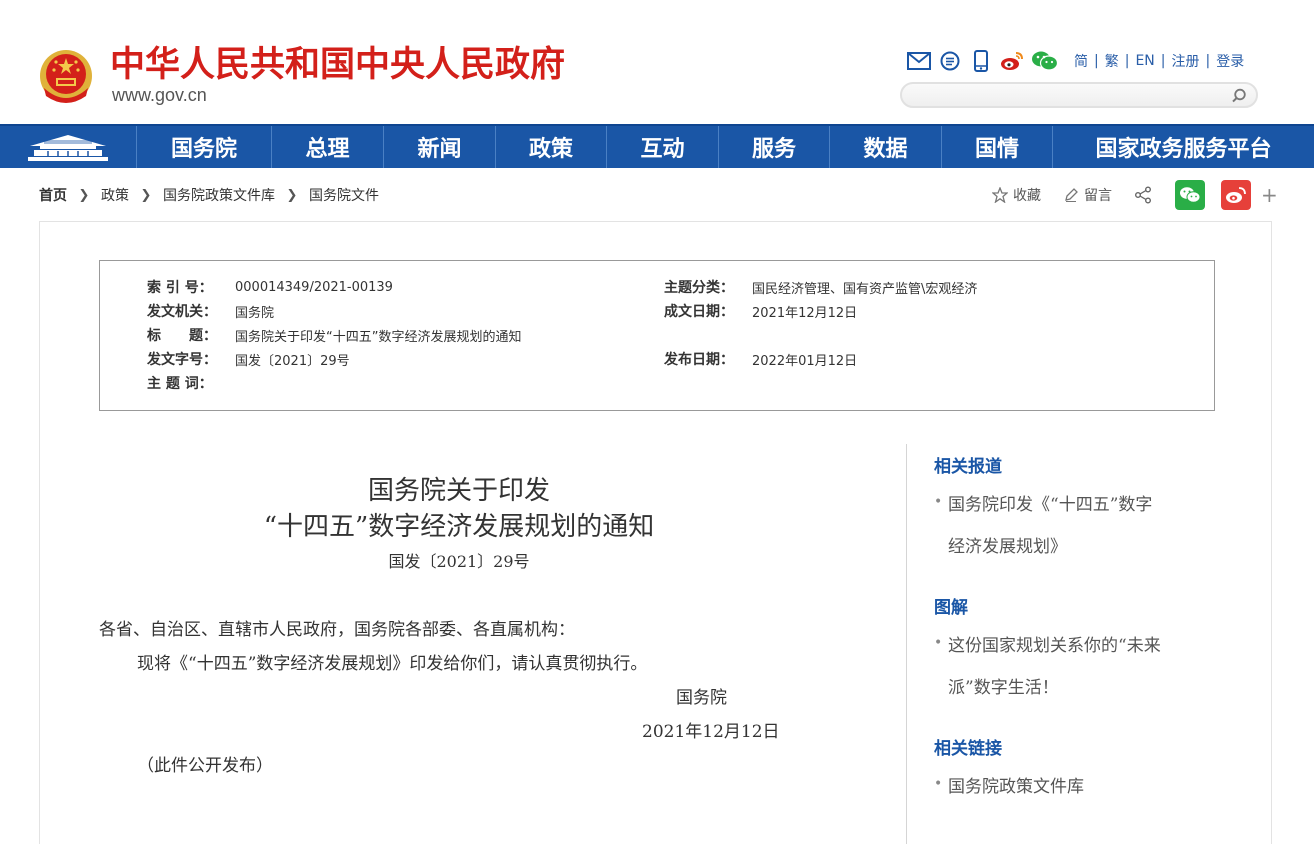 This screenshot has width=1314, height=844. I want to click on doc-date: 2021年12月12日, so click(711, 732).